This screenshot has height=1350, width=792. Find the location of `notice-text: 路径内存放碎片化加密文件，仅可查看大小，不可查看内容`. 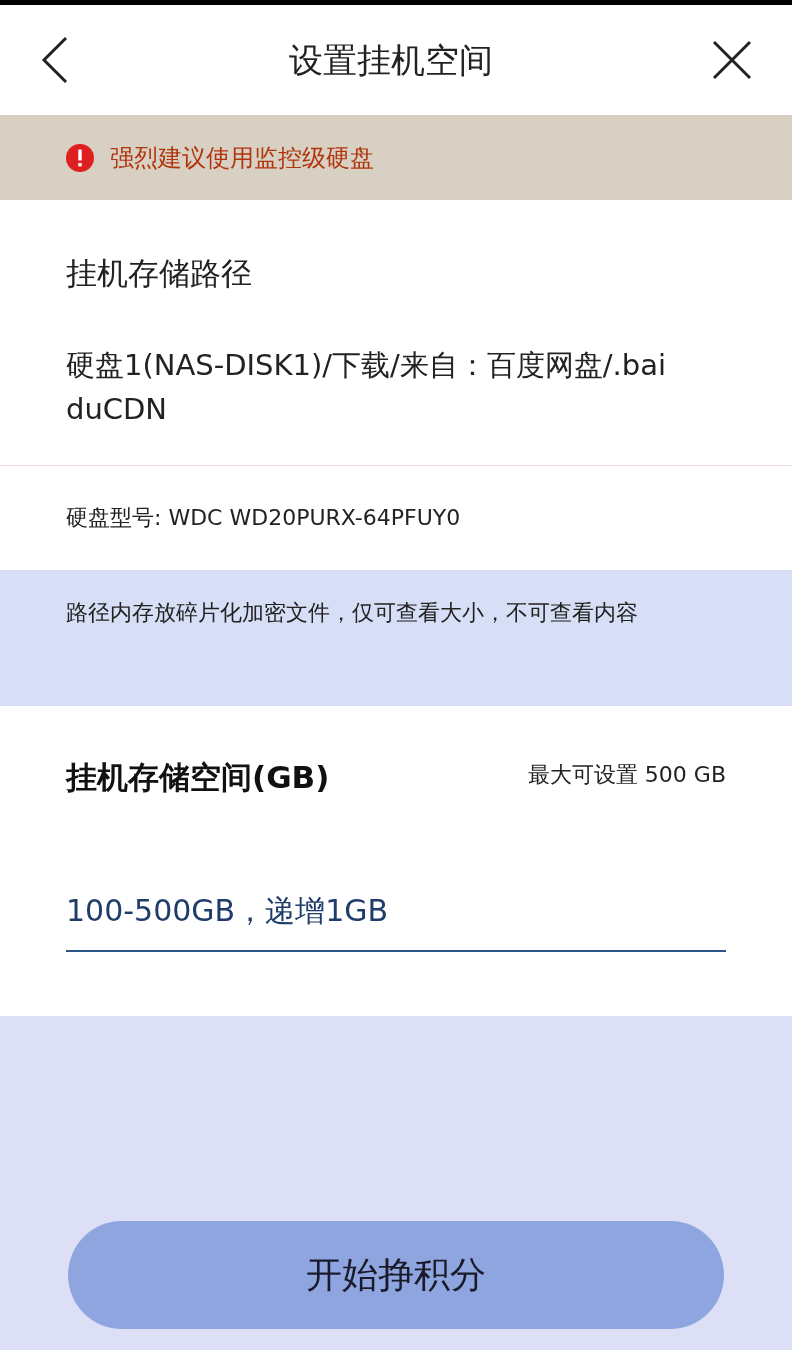

notice-text: 路径内存放碎片化加密文件，仅可查看大小，不可查看内容 is located at coordinates (352, 612).